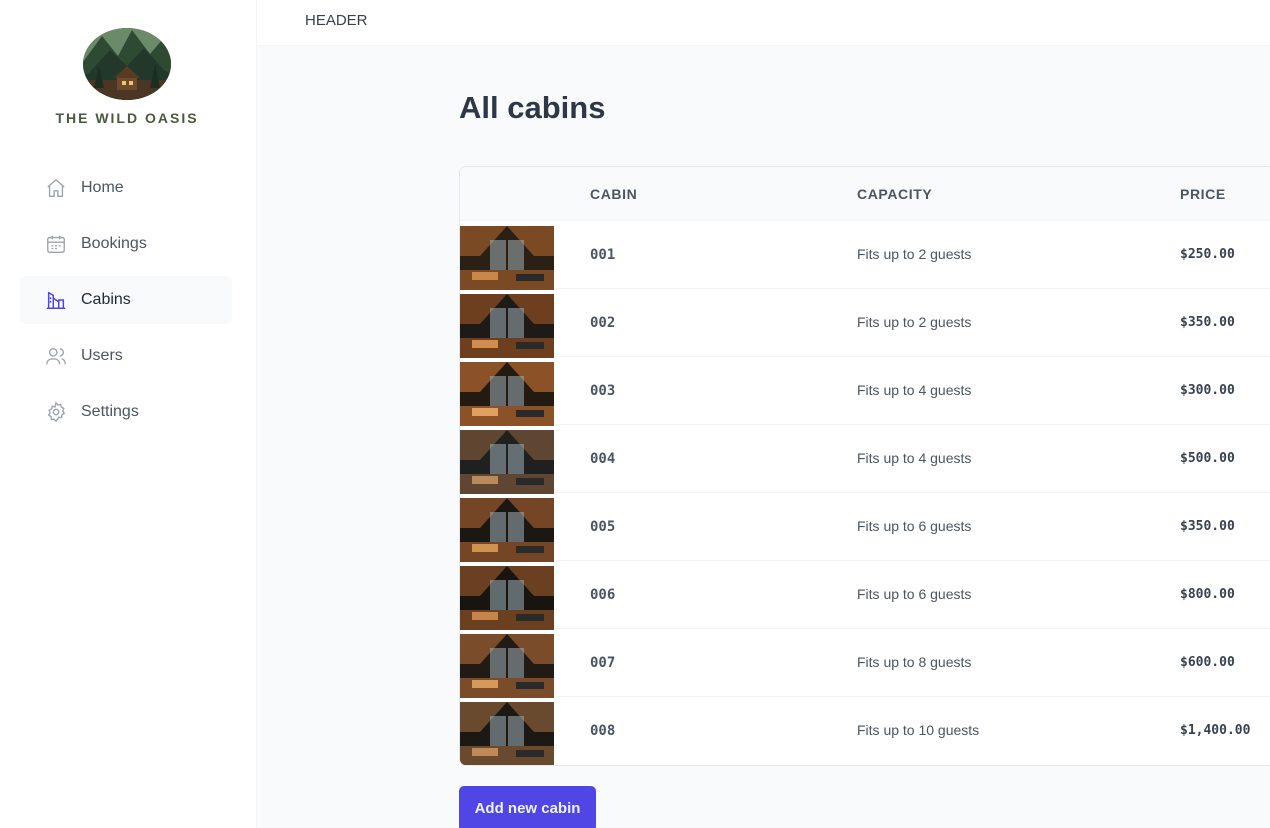 The height and width of the screenshot is (828, 1270). Describe the element at coordinates (56, 412) in the screenshot. I see `gear-icon` at that location.